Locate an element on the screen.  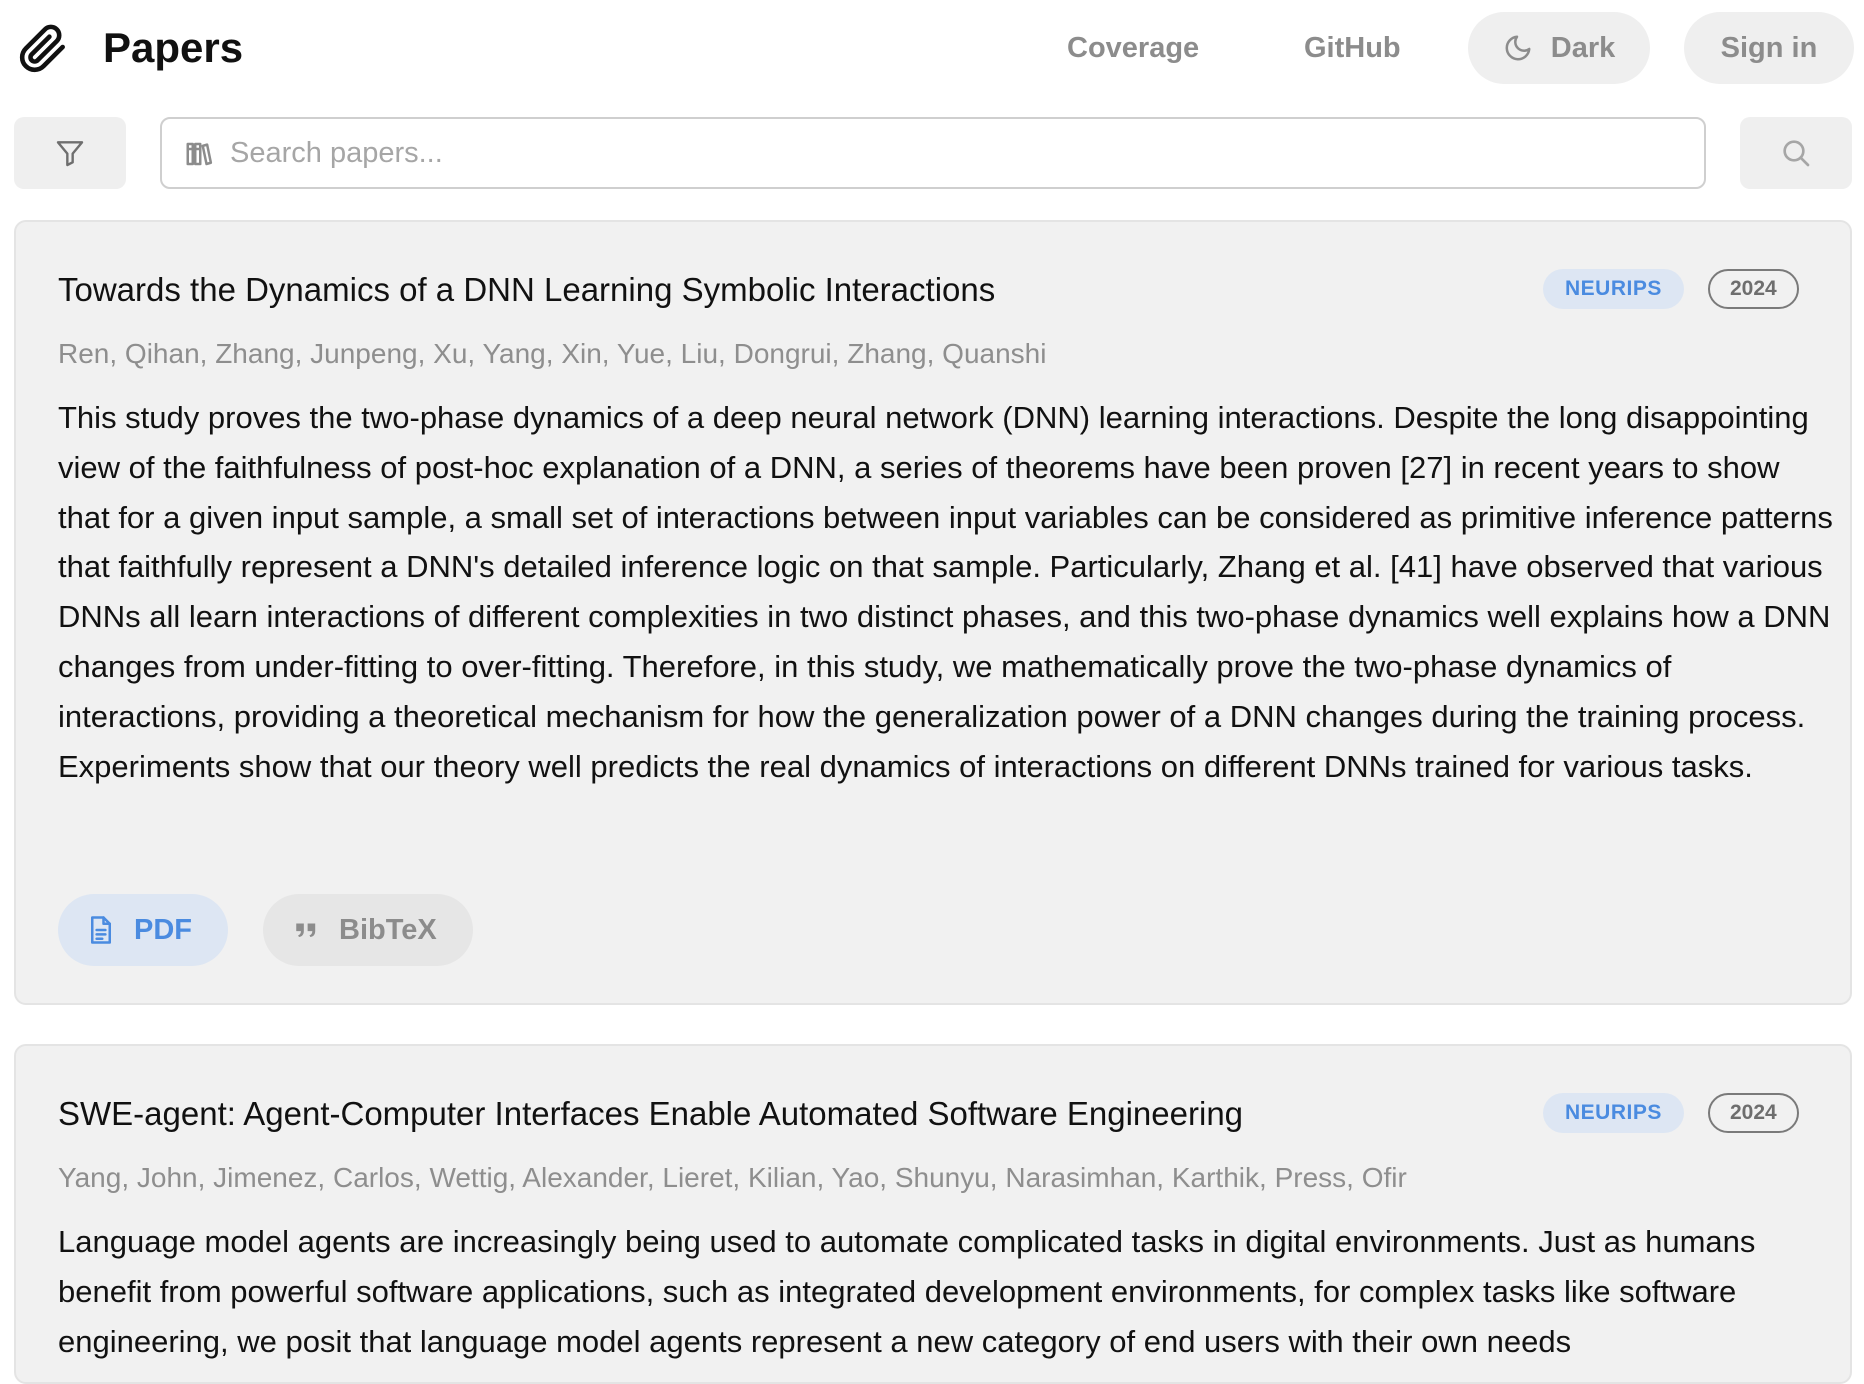
nav-github-link: GitHub is located at coordinates (1352, 48).